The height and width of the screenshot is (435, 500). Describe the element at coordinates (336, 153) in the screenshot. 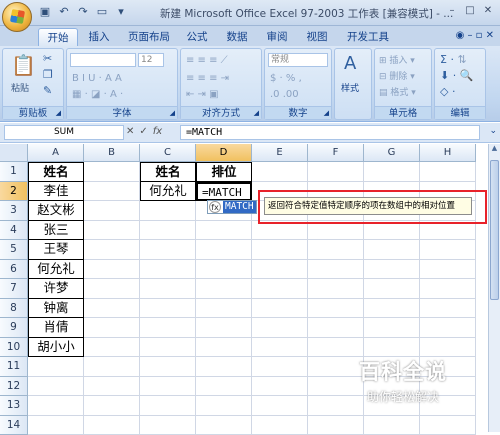

I see `column-header-f: F` at that location.